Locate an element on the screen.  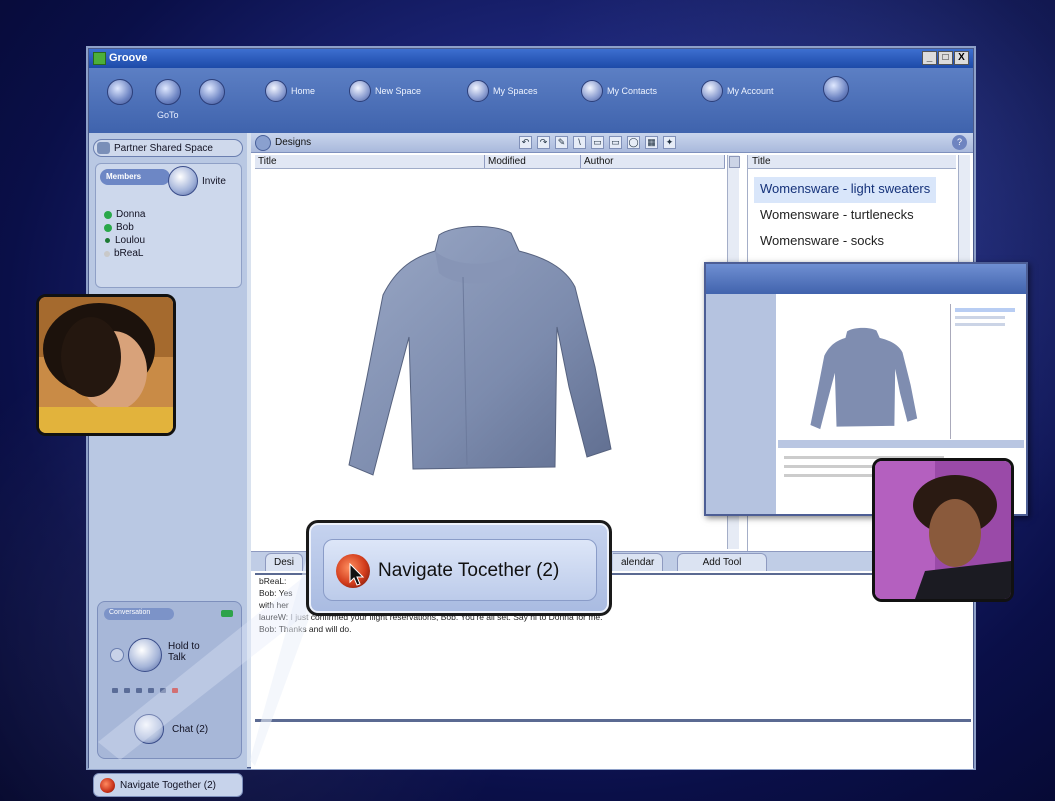
my-account-button: My Account is located at coordinates (737, 91).